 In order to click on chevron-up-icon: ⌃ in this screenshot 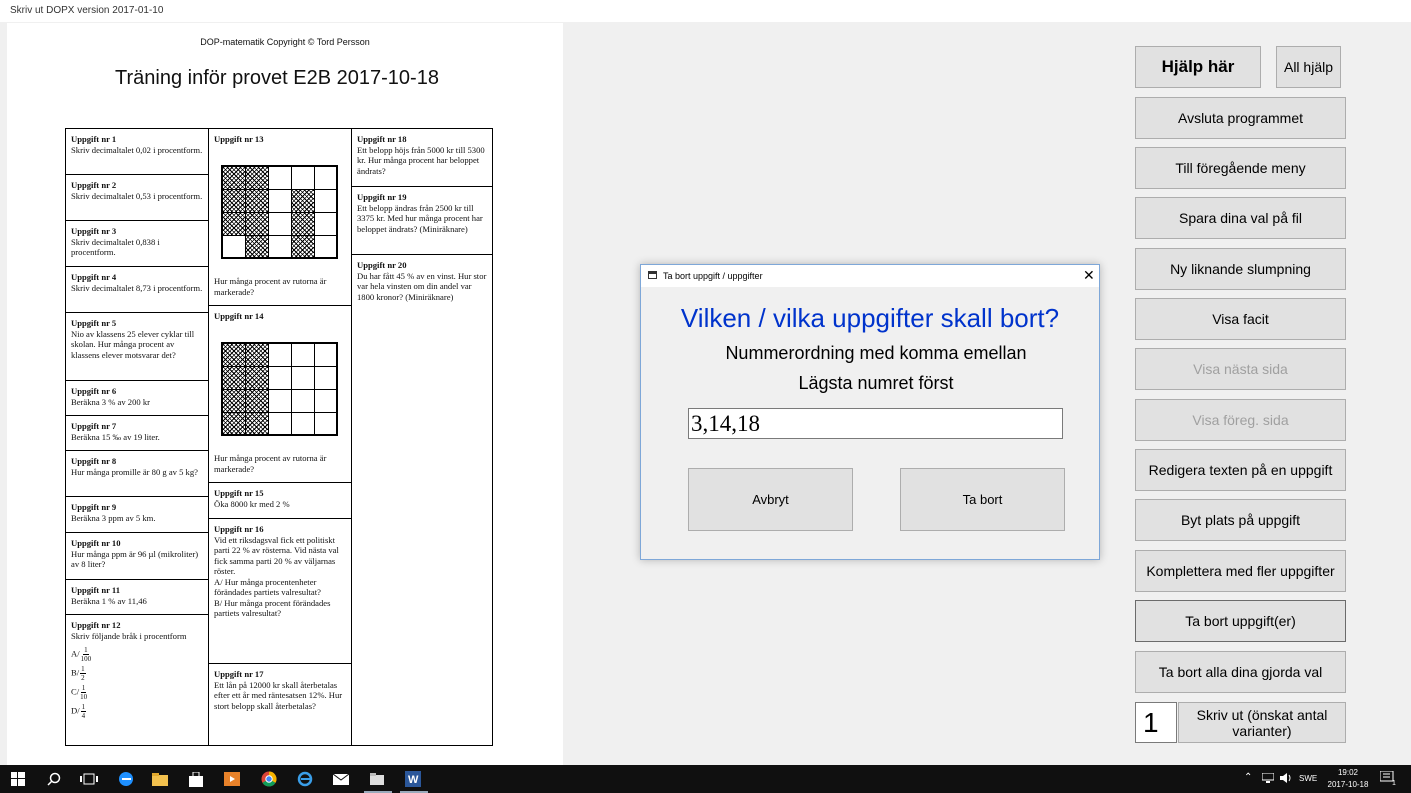, I will do `click(1248, 777)`.